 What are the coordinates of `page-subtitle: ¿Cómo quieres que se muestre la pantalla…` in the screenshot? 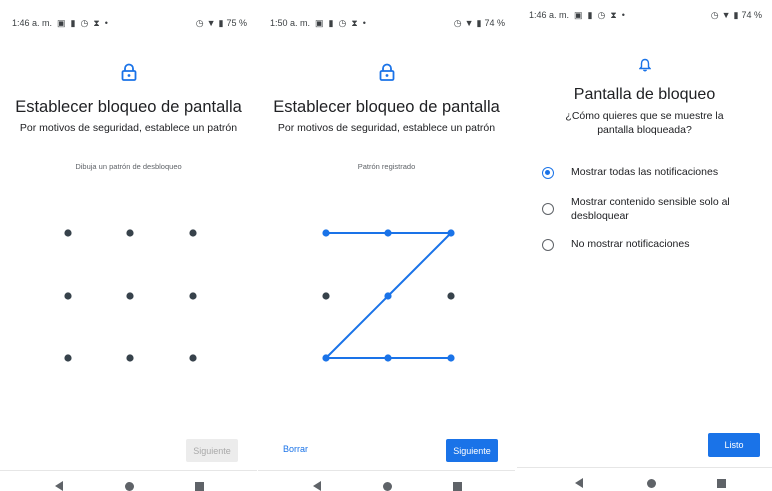 It's located at (644, 123).